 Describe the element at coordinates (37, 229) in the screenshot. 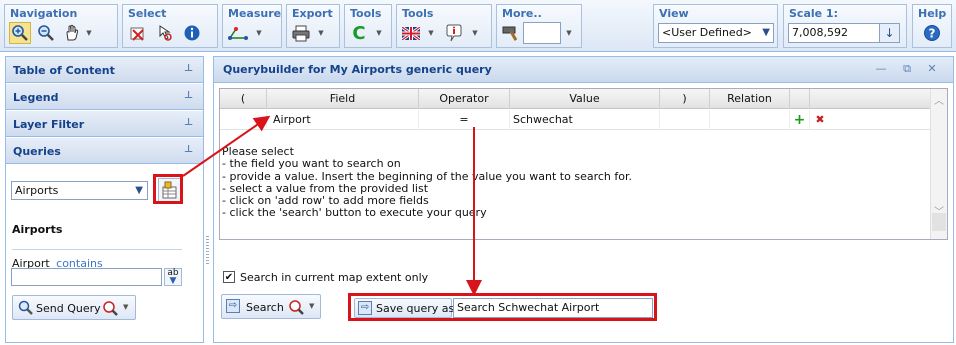

I see `query-title: Airports` at that location.